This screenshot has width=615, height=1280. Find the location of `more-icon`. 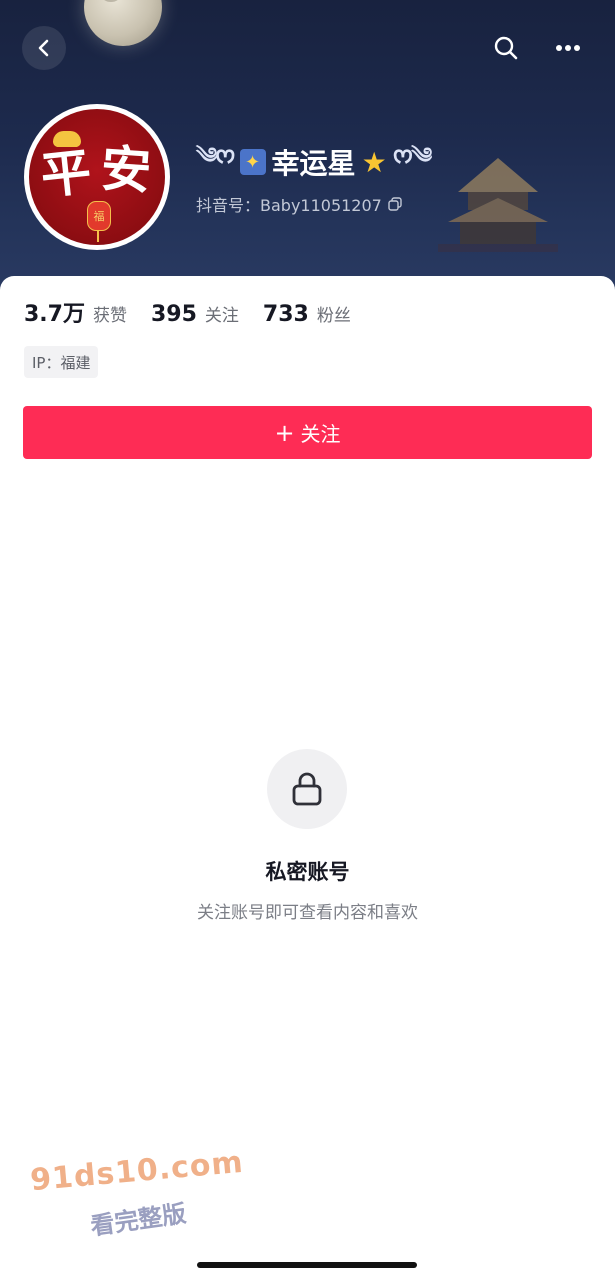

more-icon is located at coordinates (568, 48).